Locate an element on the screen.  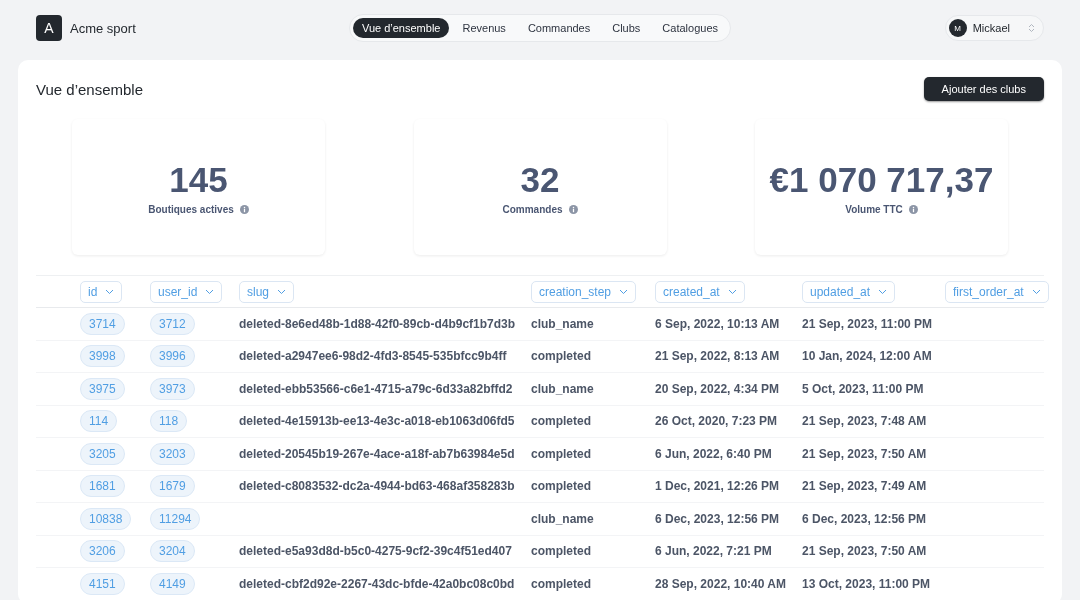
sort-chevron-icon is located at coordinates (1031, 28).